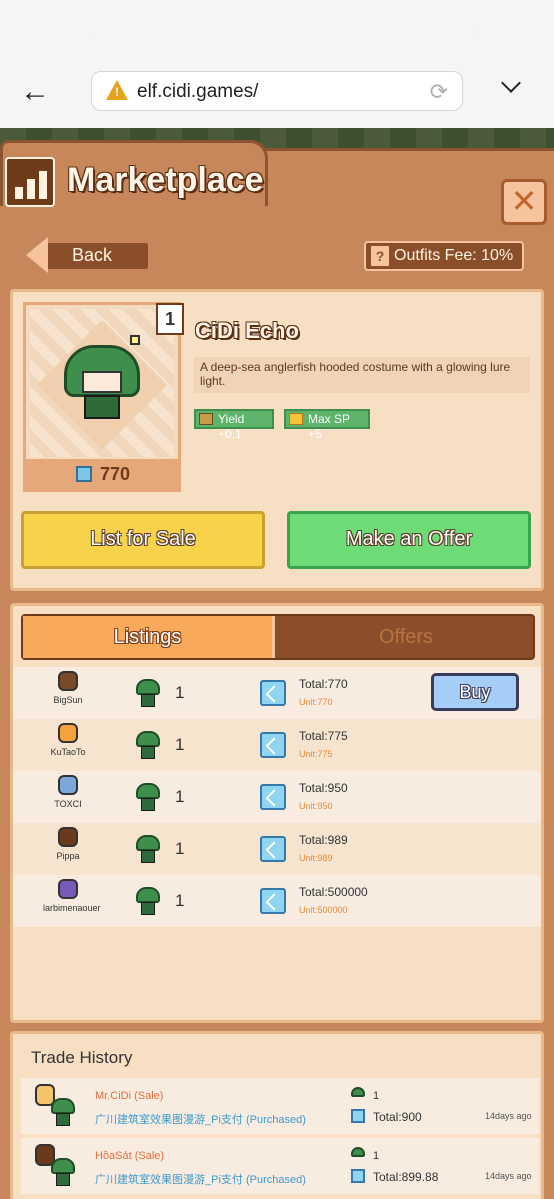  I want to click on listing-unit: Unit:950, so click(316, 806).